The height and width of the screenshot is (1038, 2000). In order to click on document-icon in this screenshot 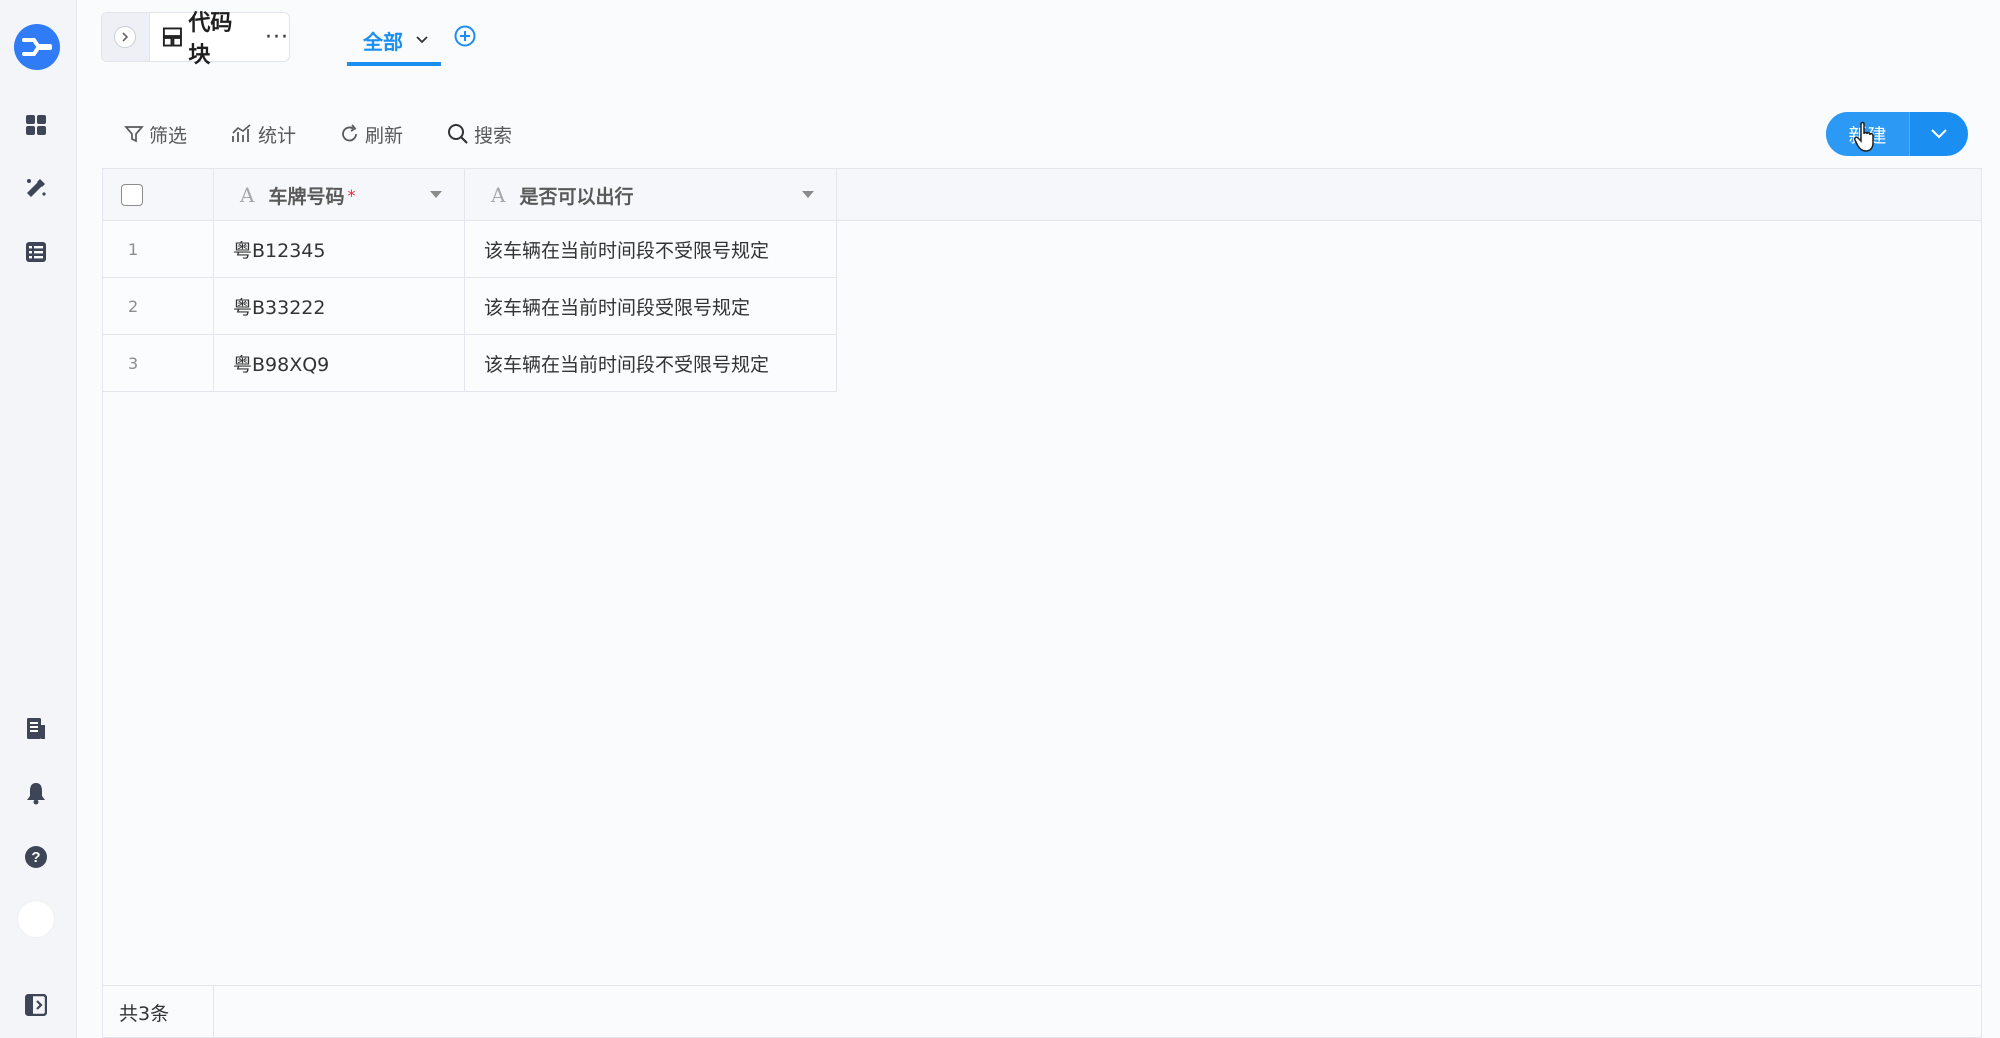, I will do `click(36, 729)`.